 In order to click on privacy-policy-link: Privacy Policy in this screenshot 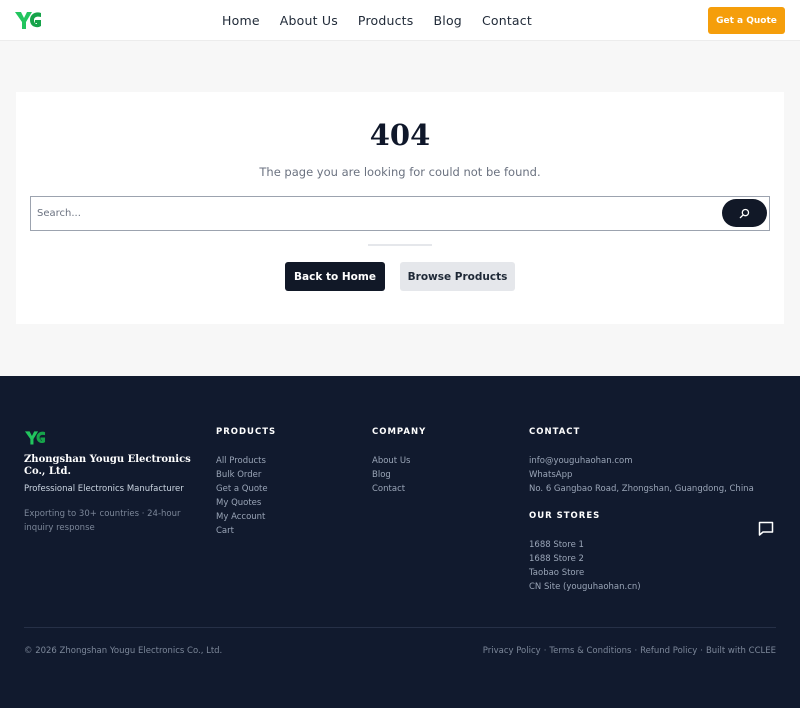, I will do `click(512, 651)`.